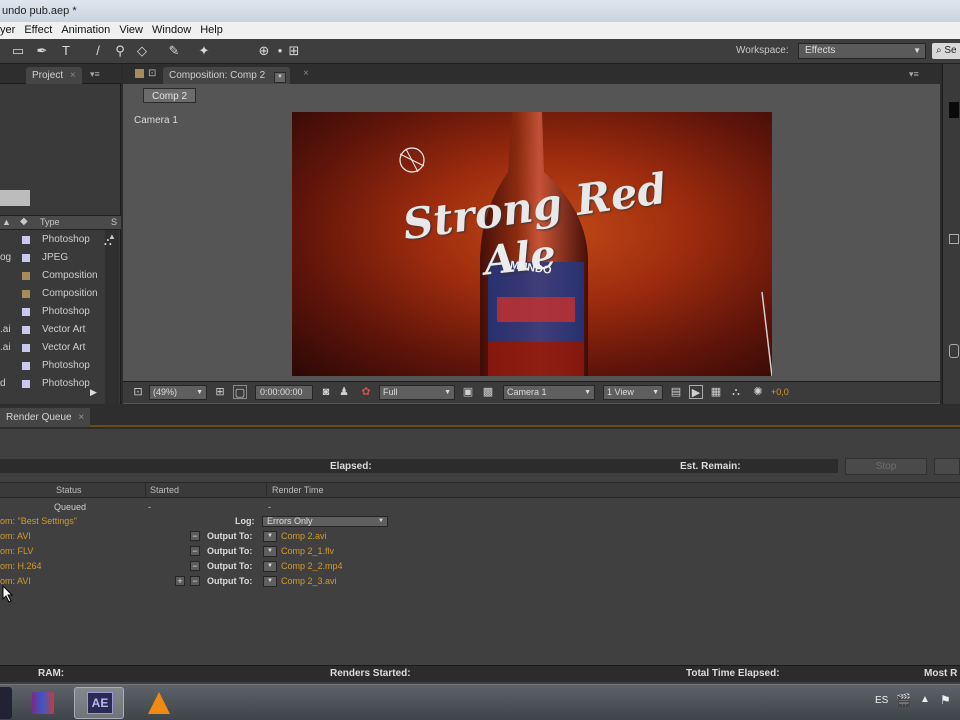  What do you see at coordinates (736, 392) in the screenshot?
I see `flowchart-icon: ⛬` at bounding box center [736, 392].